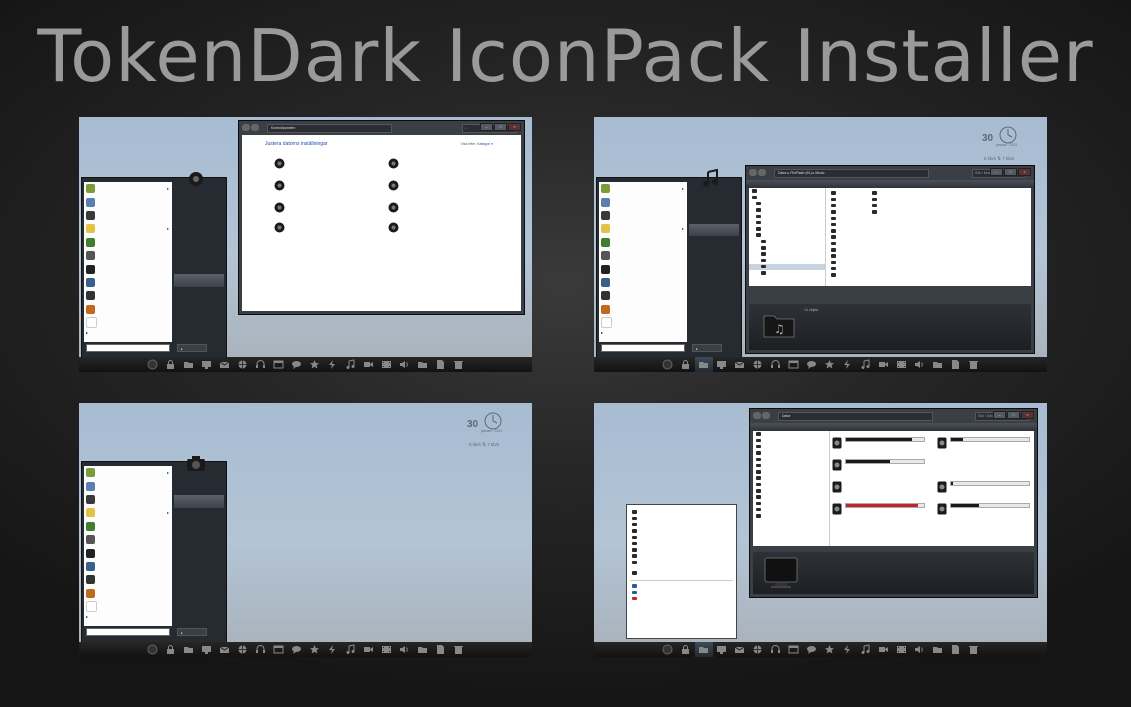  What do you see at coordinates (791, 516) in the screenshot?
I see `tree-item` at bounding box center [791, 516].